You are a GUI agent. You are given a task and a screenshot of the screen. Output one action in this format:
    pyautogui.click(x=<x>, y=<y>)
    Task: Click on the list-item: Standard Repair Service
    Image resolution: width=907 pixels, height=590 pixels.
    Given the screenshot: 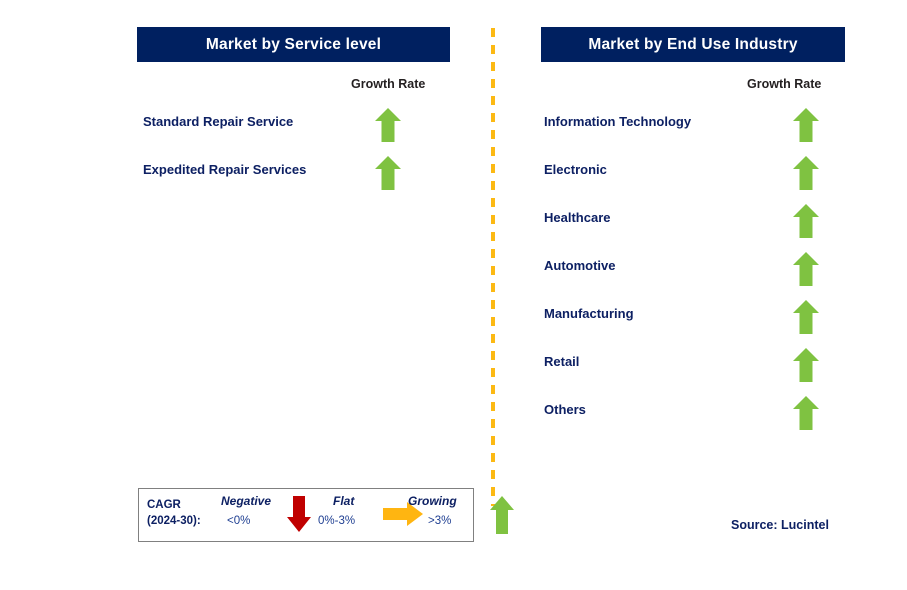 What is the action you would take?
    pyautogui.click(x=293, y=132)
    